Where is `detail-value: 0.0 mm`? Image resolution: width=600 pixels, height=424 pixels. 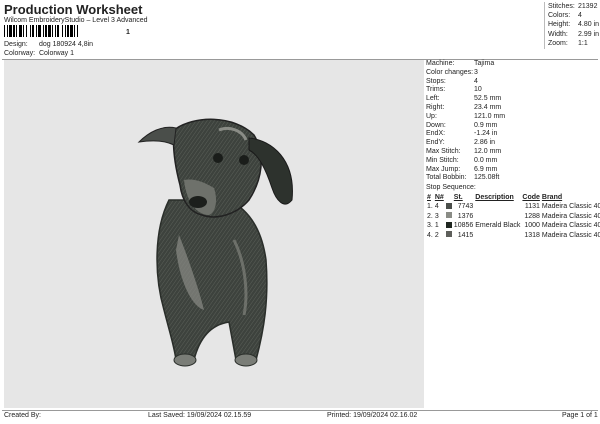 detail-value: 0.0 mm is located at coordinates (486, 160).